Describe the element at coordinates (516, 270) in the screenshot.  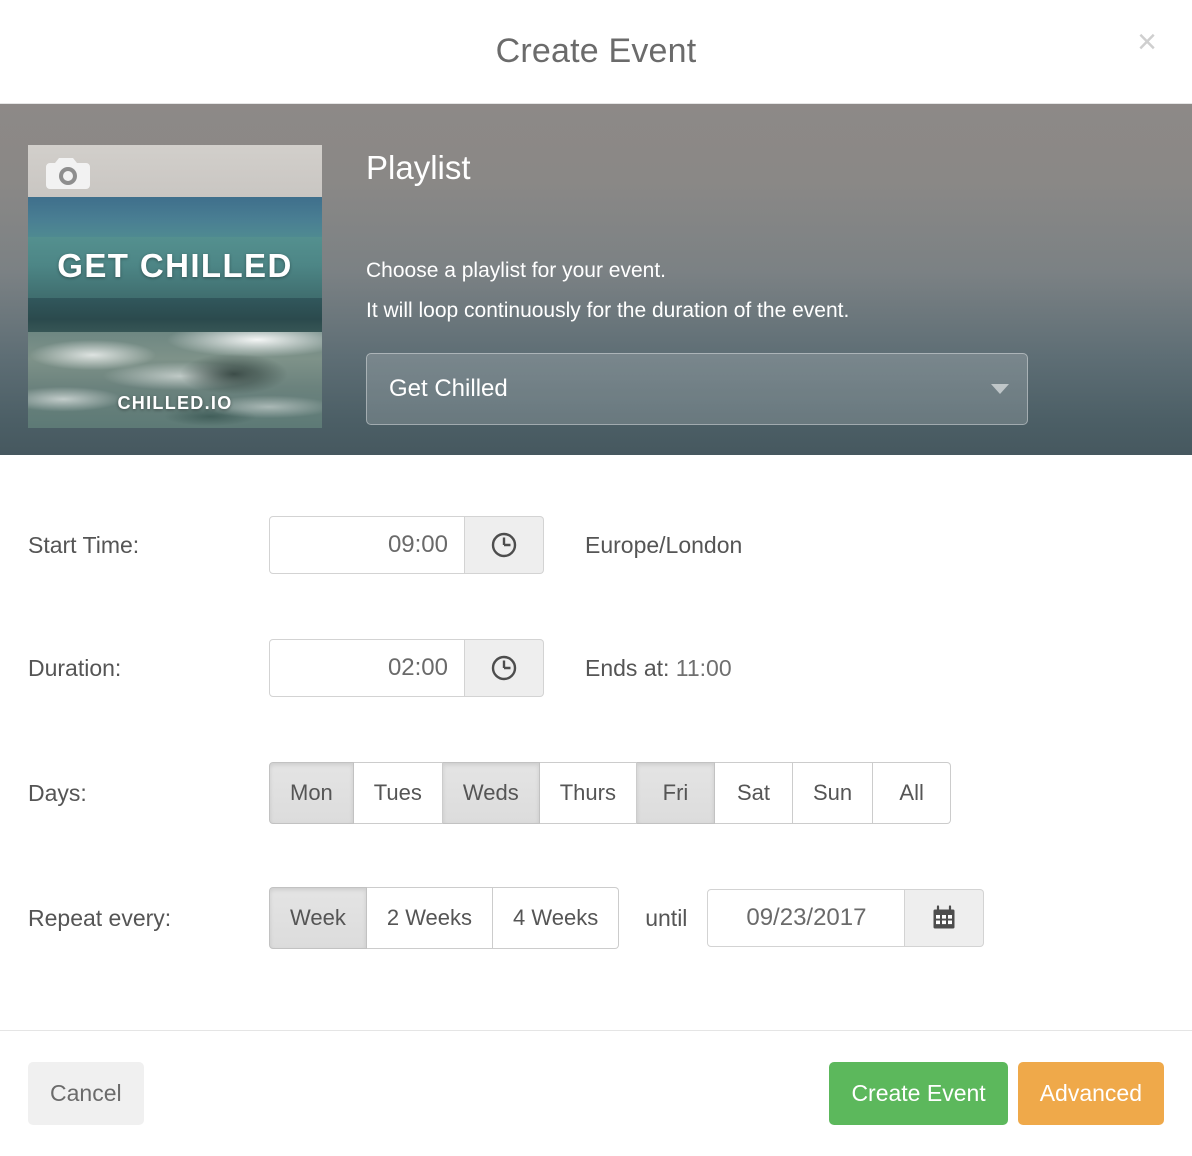
I see `hero-description-line1: Choose a playlist for your event.` at that location.